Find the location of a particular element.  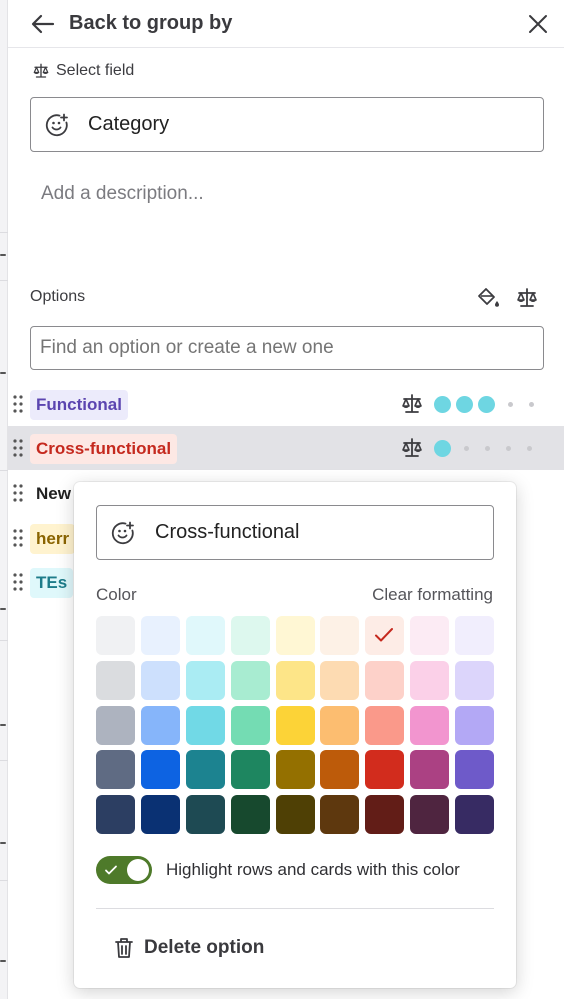

option-row: Cross-functional is located at coordinates (286, 448).